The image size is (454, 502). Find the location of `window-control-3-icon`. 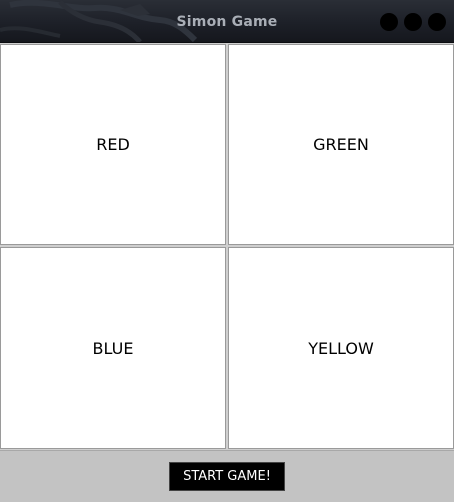

window-control-3-icon is located at coordinates (437, 22).